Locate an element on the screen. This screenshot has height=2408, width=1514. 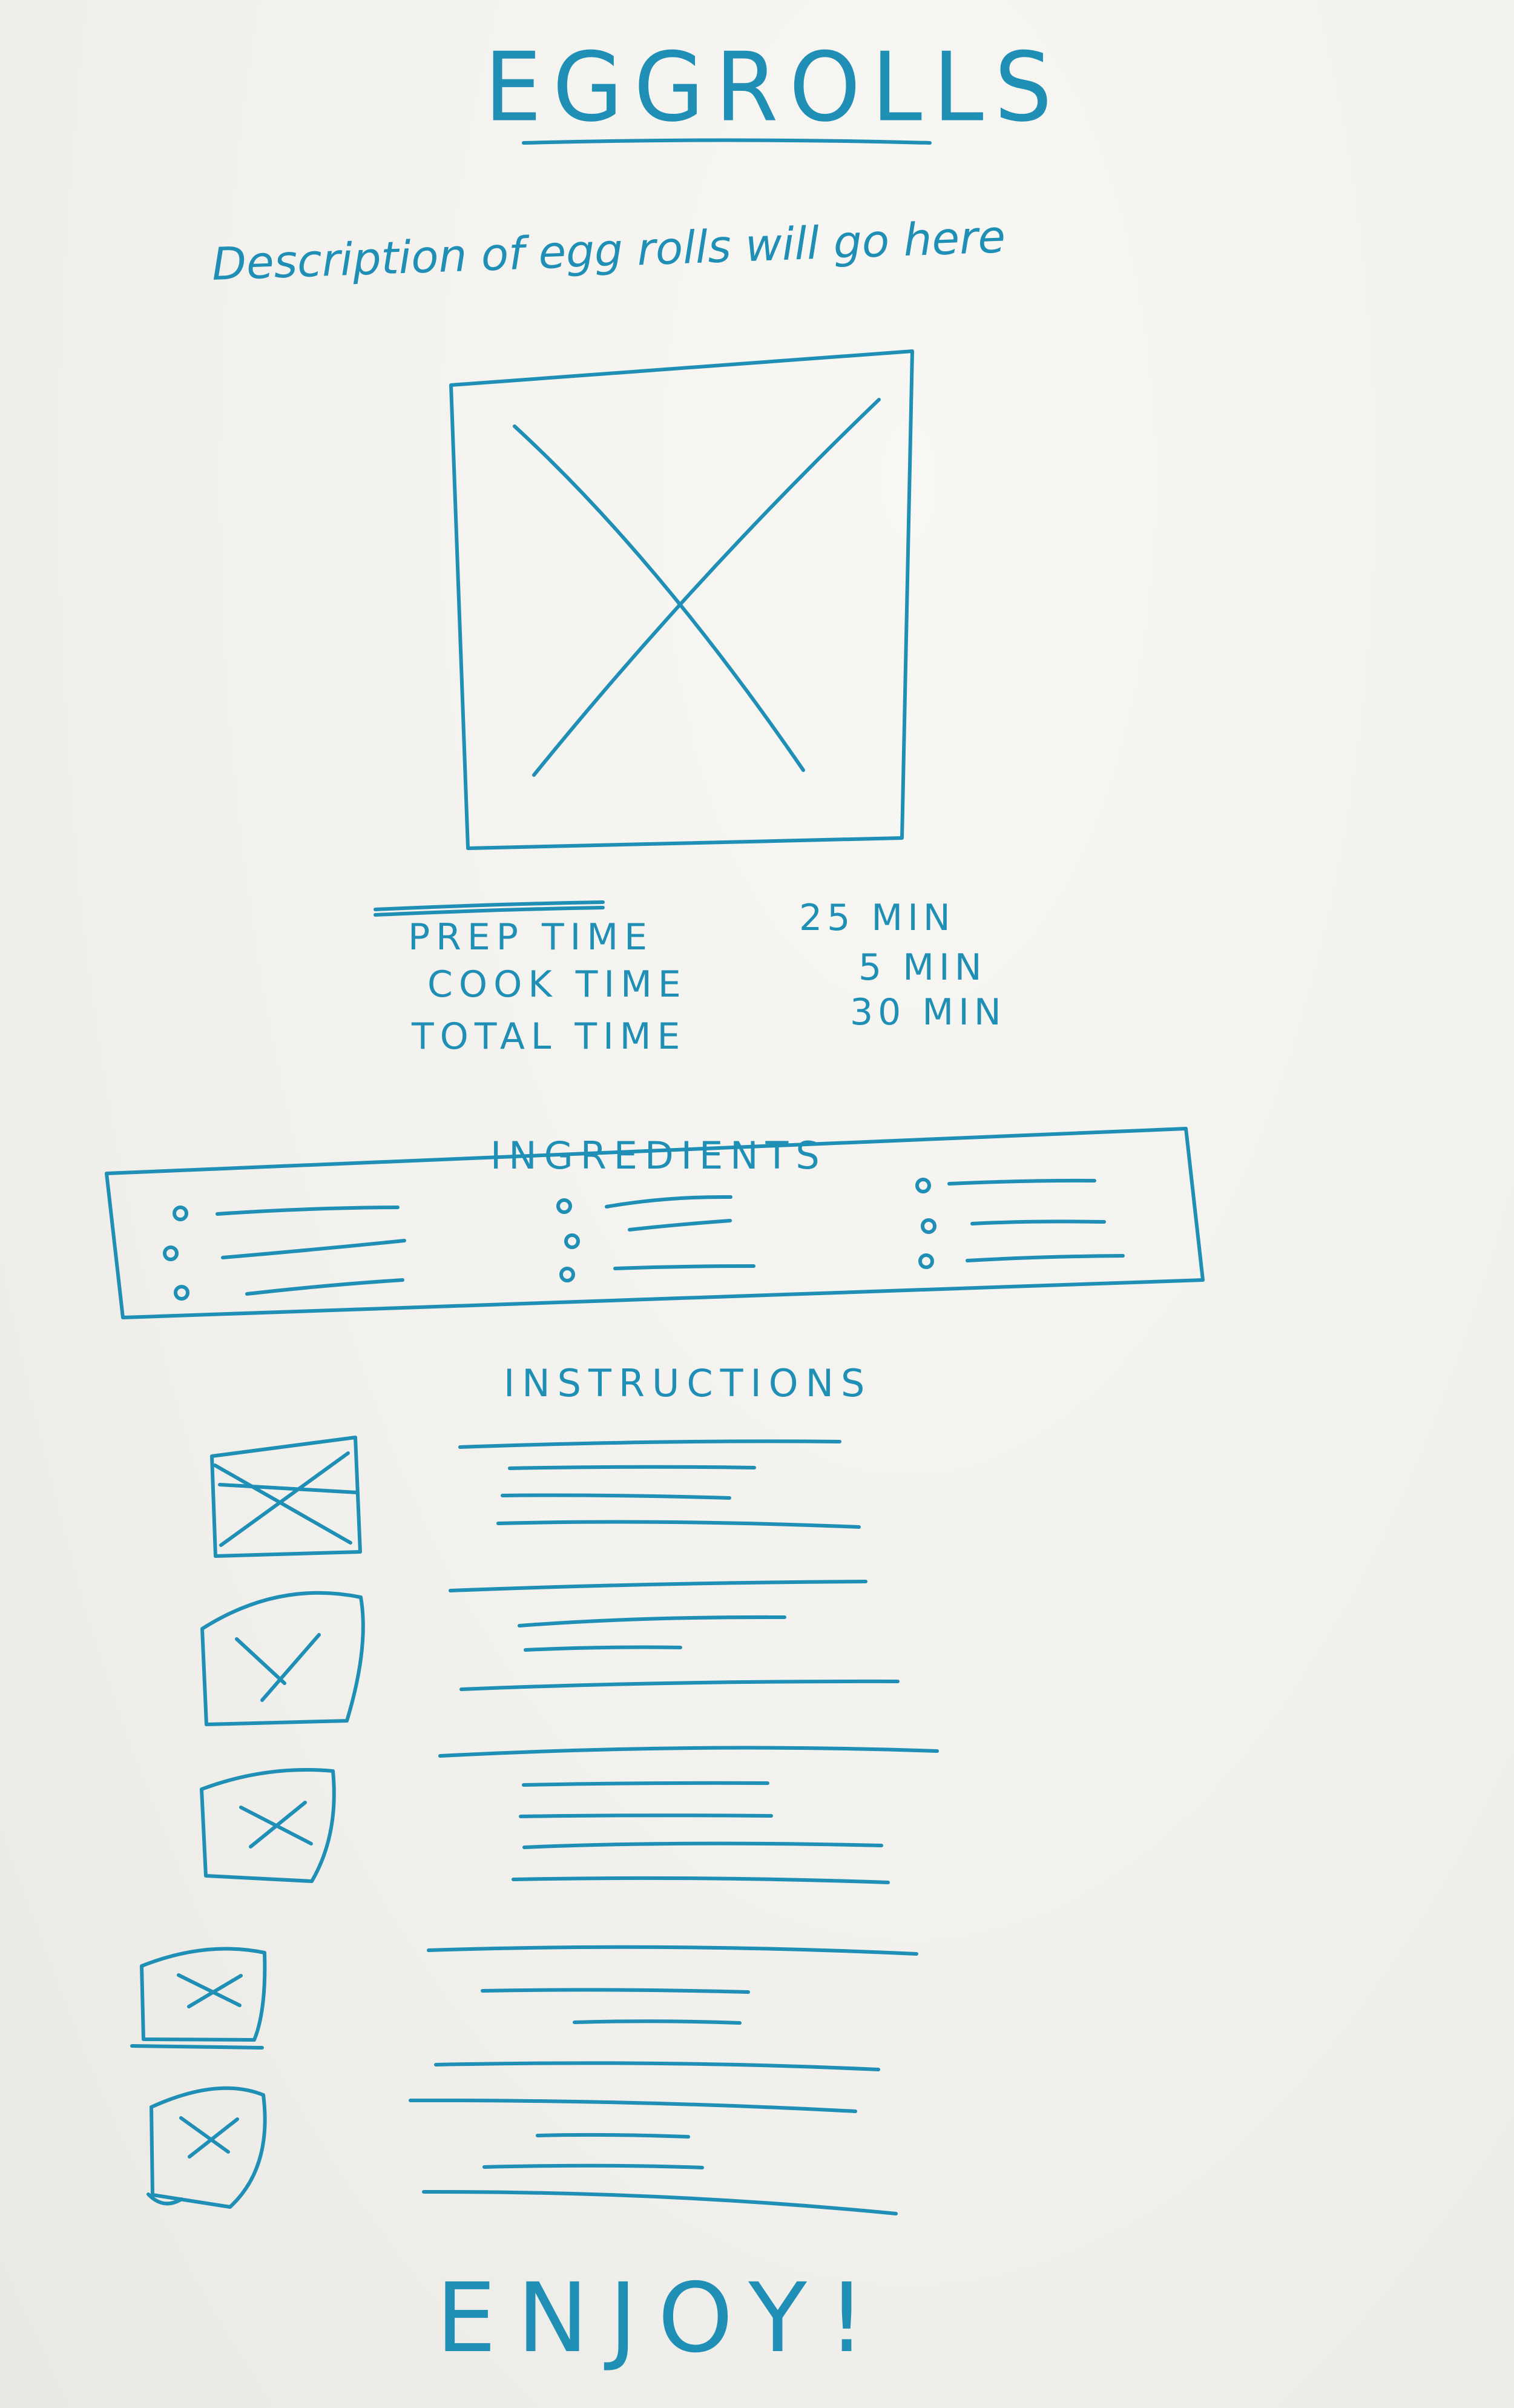
page-title: EGGROLLS is located at coordinates (773, 87).